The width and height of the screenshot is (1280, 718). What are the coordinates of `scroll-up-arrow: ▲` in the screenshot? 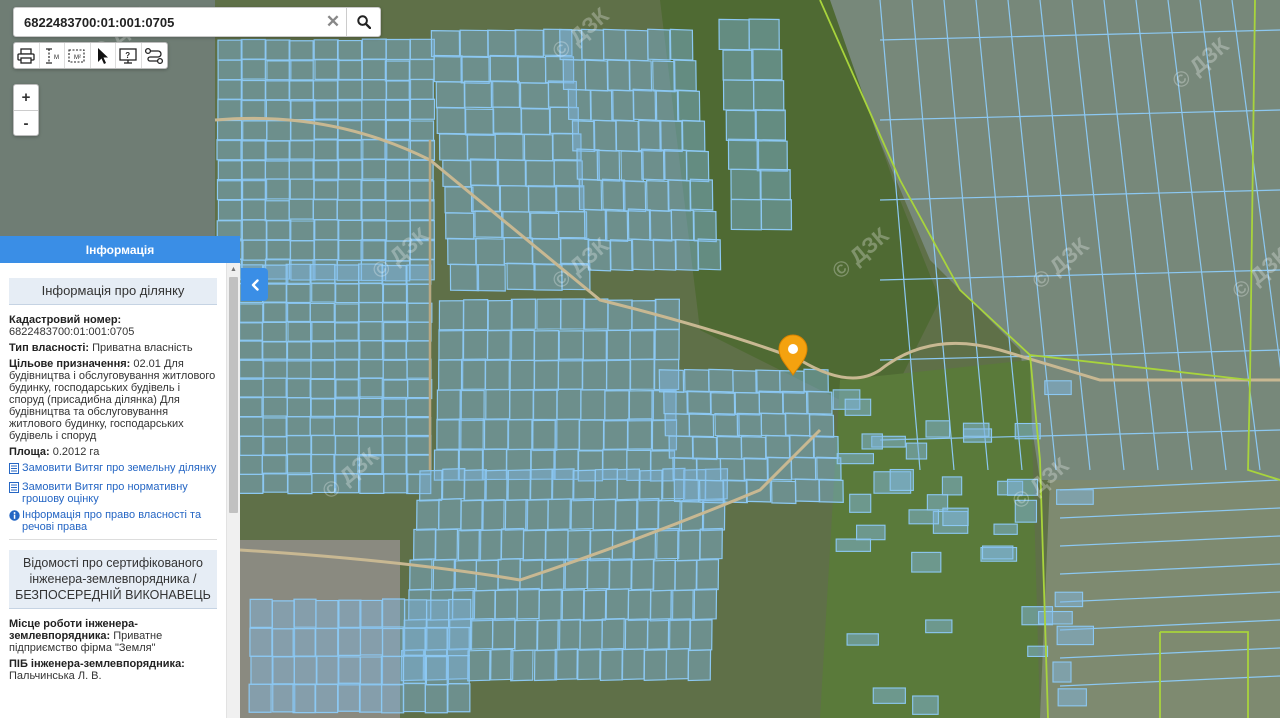 It's located at (233, 269).